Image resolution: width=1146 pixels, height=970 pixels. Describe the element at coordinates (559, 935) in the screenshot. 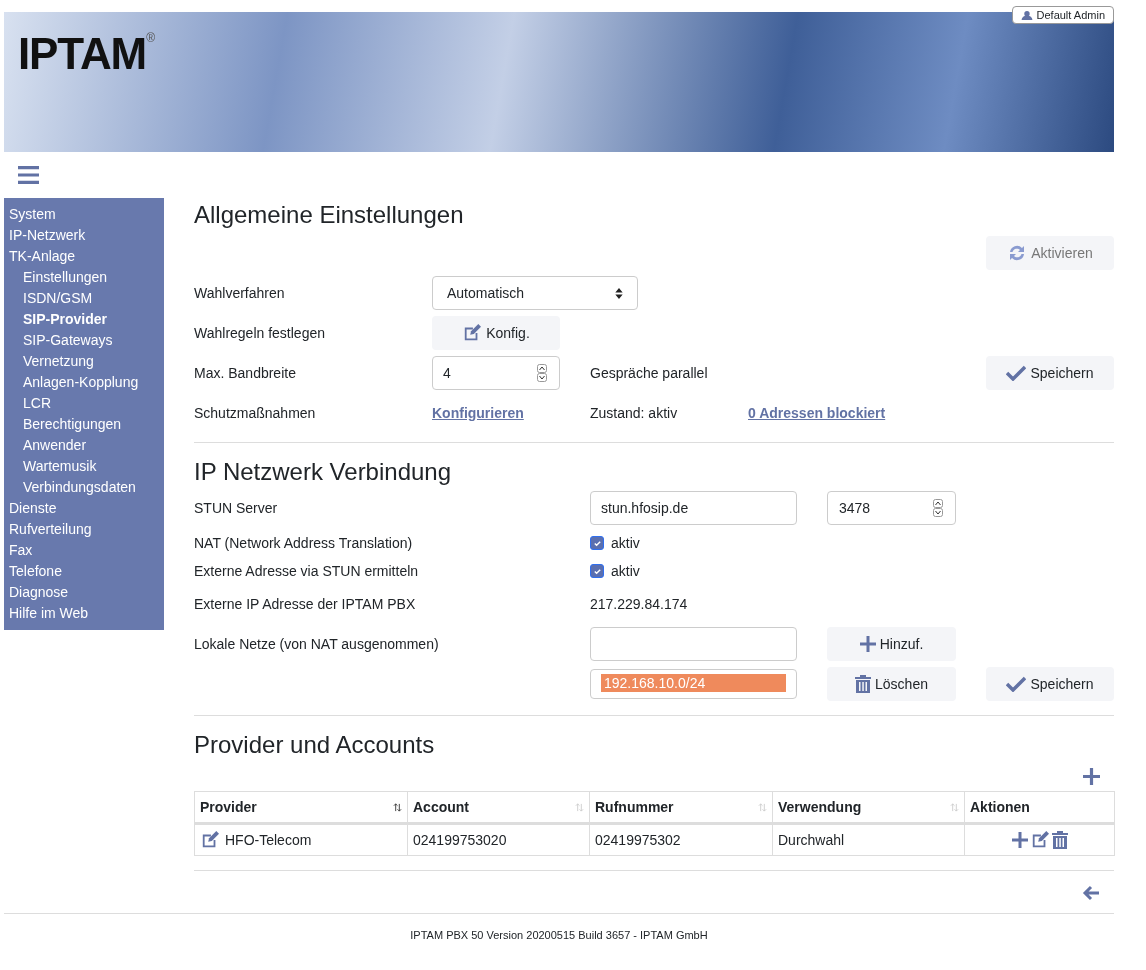

I see `footer-text: IPTAM PBX 50 Version 20200515 Build 3657 - IPTAM GmbH` at that location.